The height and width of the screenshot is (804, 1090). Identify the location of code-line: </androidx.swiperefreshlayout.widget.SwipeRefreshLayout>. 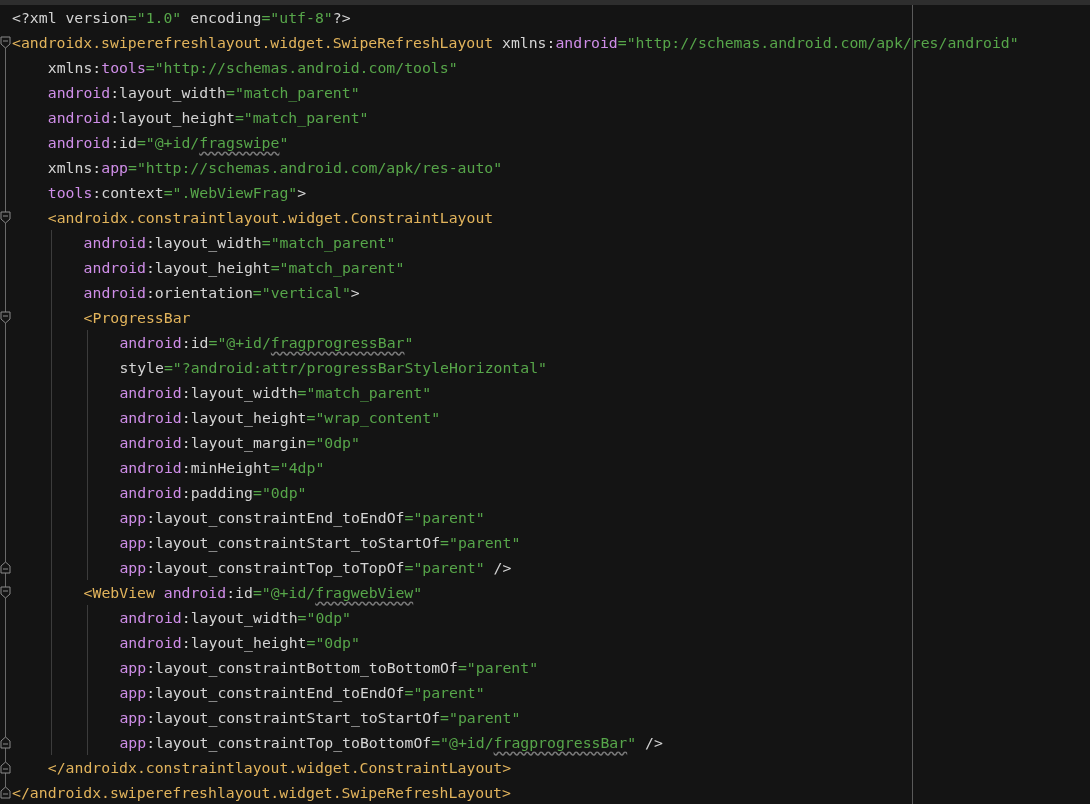
(261, 793).